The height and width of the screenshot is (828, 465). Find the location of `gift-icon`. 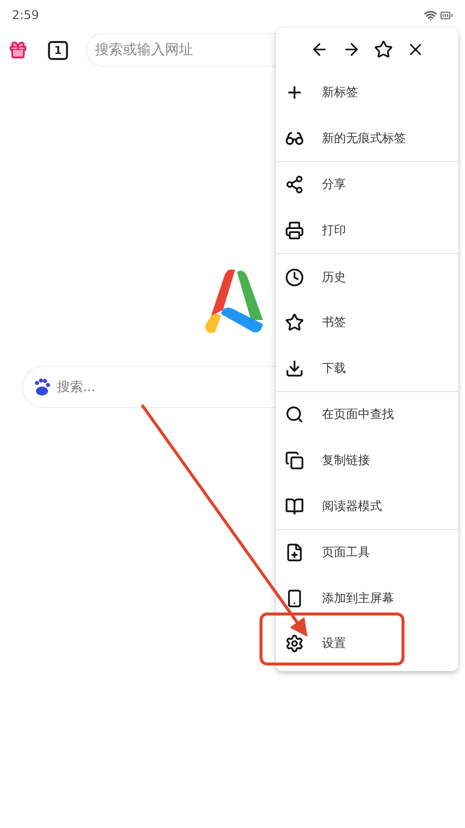

gift-icon is located at coordinates (18, 50).